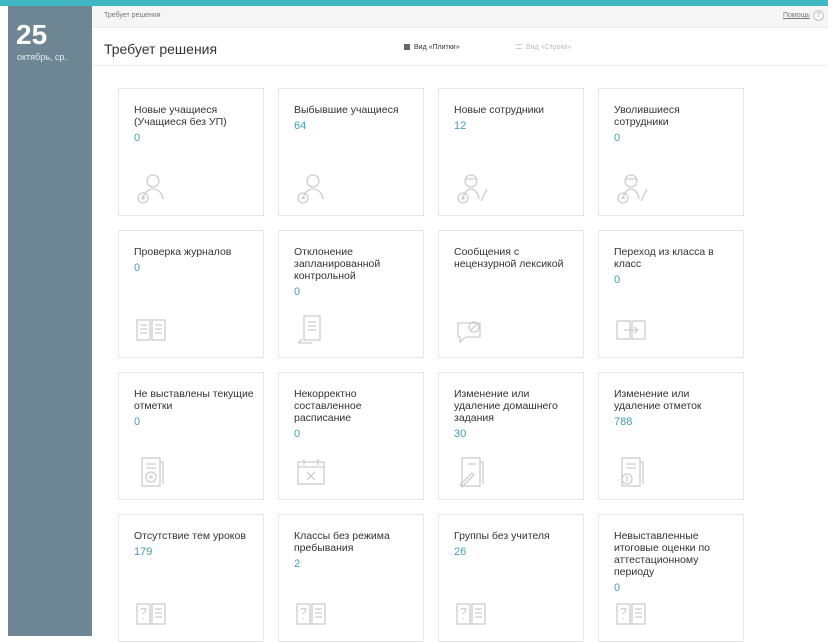 The width and height of the screenshot is (828, 642). I want to click on calendar-error-icon, so click(311, 472).